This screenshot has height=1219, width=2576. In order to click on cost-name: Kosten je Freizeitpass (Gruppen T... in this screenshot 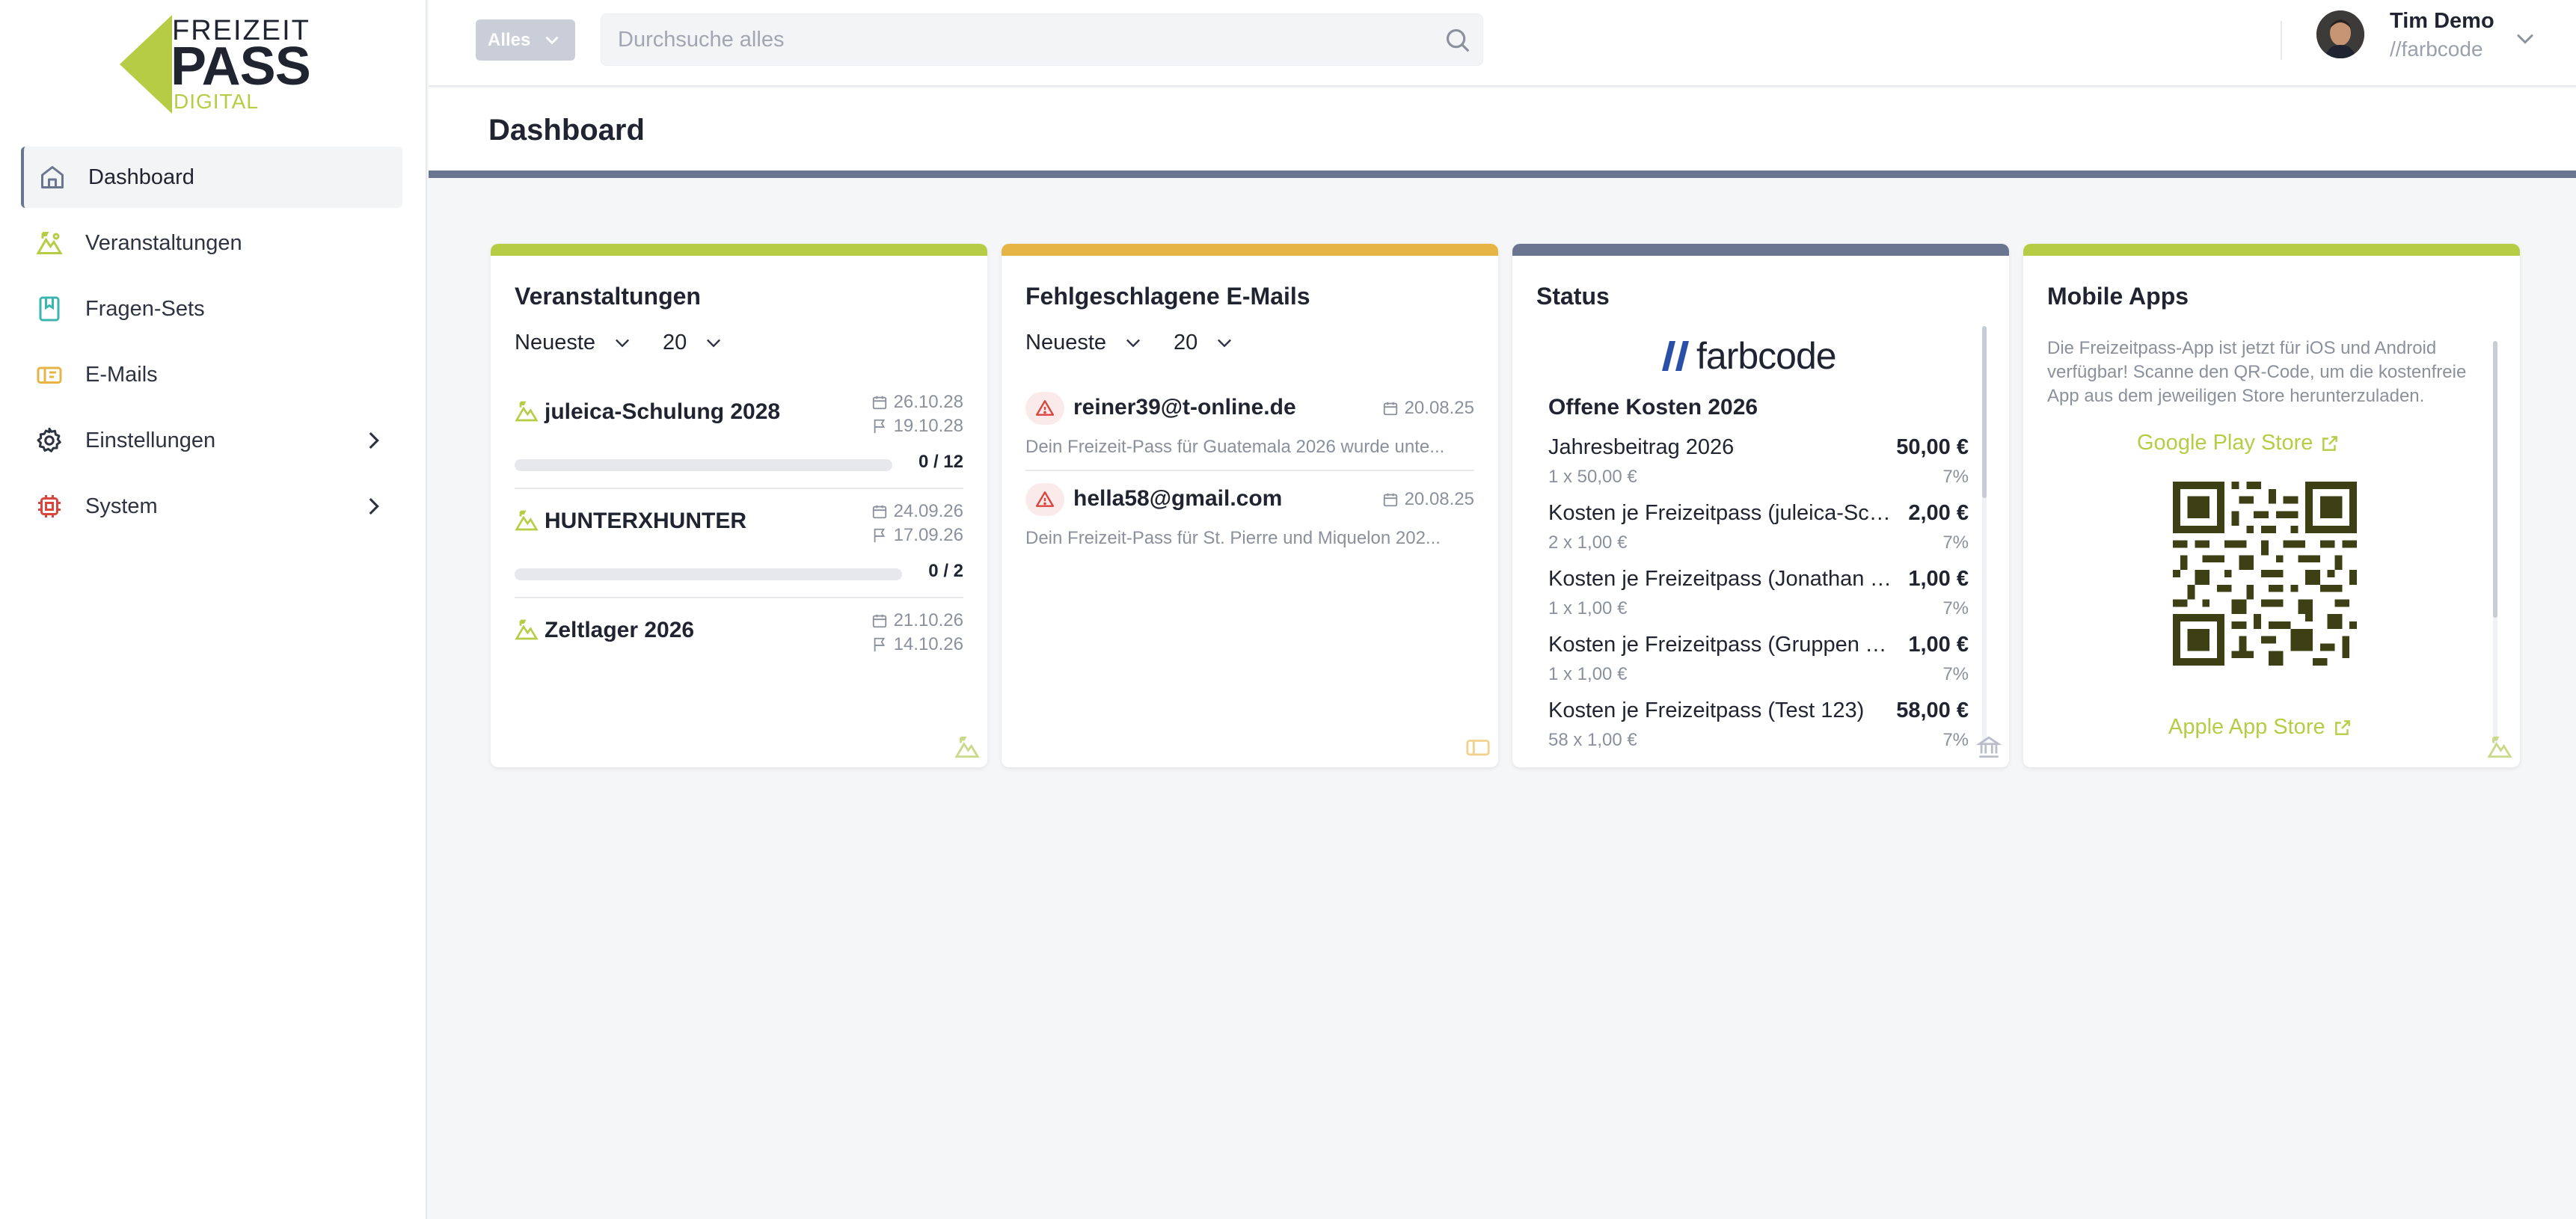, I will do `click(1720, 645)`.